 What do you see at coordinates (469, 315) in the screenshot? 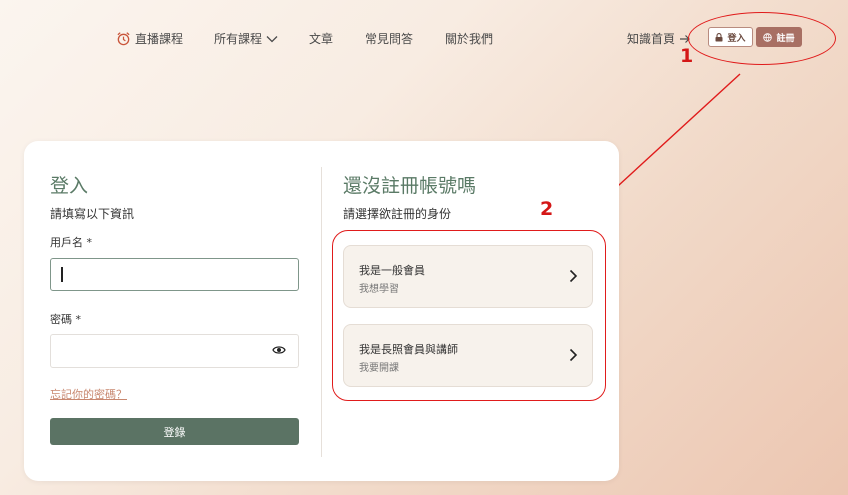
I see `annotation-rounded-box` at bounding box center [469, 315].